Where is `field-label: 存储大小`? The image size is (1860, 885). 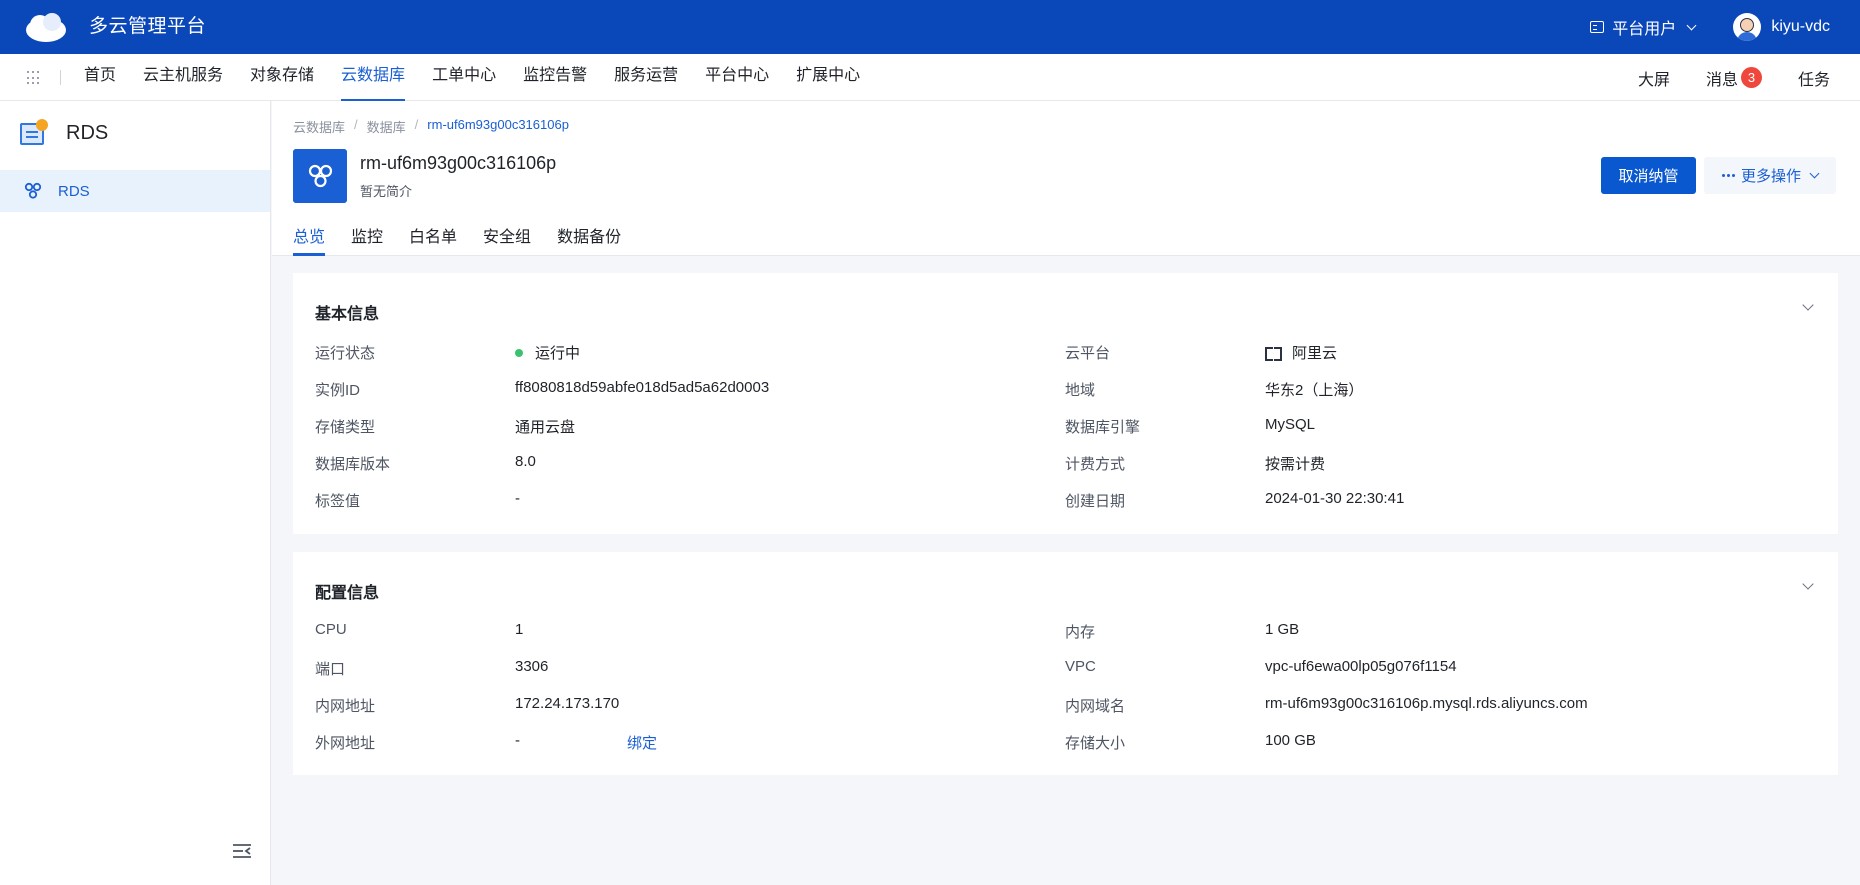
field-label: 存储大小 is located at coordinates (1095, 743).